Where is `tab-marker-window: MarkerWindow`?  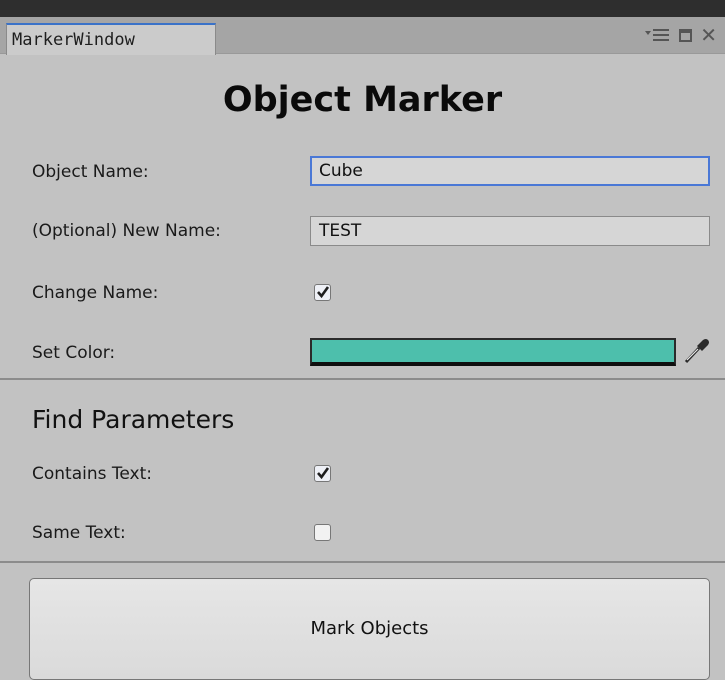 tab-marker-window: MarkerWindow is located at coordinates (111, 39).